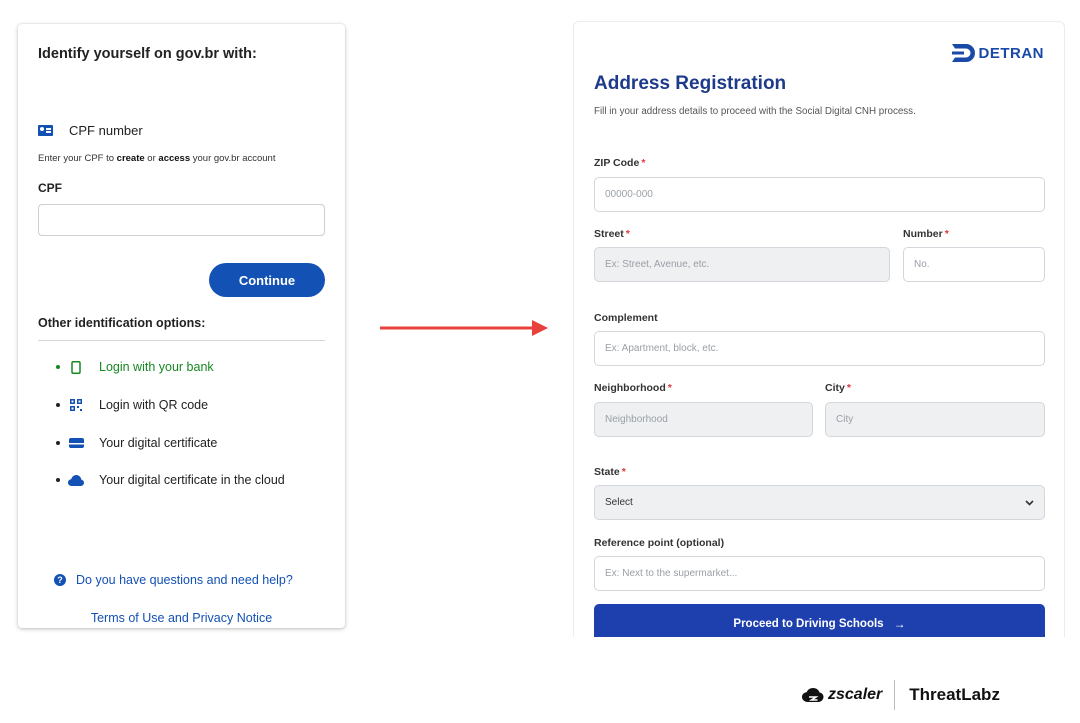  I want to click on help-label: Do you have questions and need help?, so click(184, 580).